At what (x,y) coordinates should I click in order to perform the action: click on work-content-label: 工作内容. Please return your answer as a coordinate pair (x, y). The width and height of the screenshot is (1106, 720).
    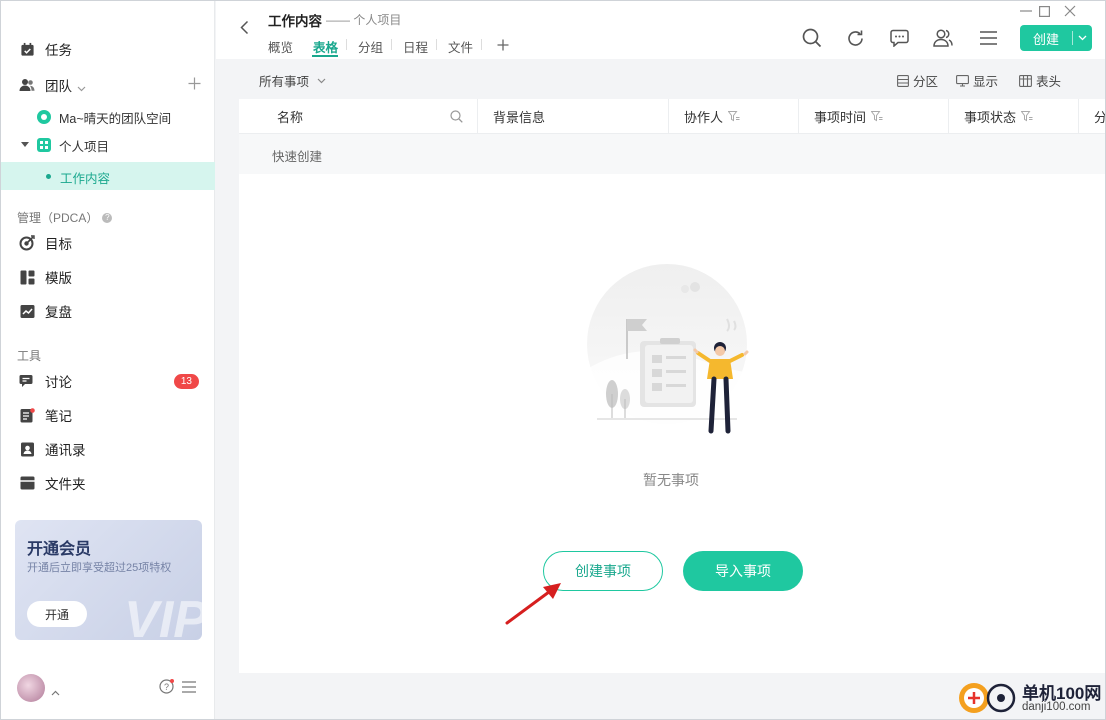
    Looking at the image, I should click on (85, 179).